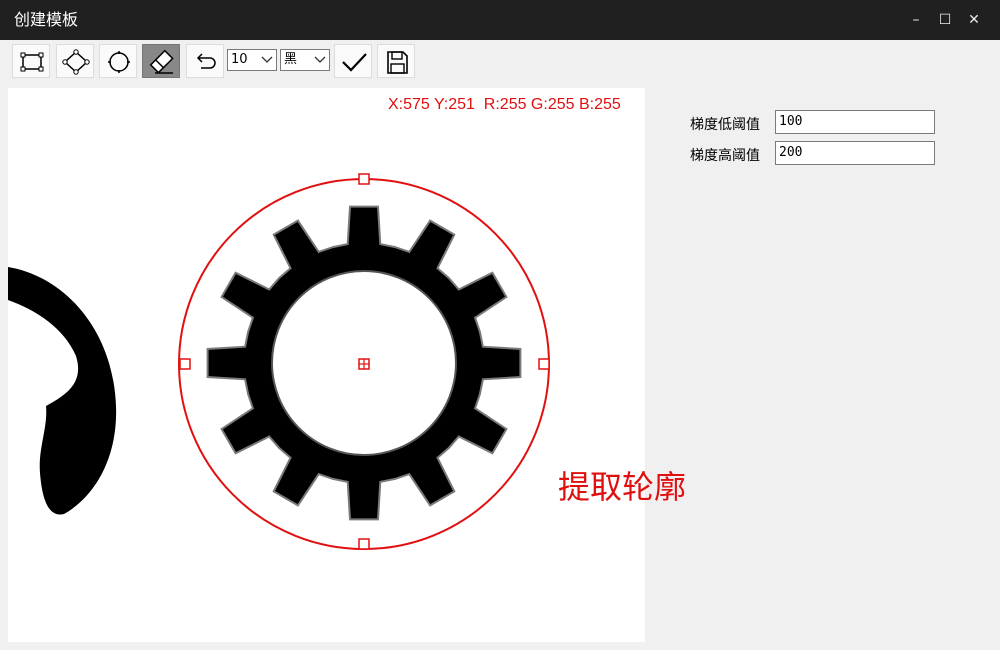 Image resolution: width=1000 pixels, height=650 pixels. I want to click on brush-size-value: 10, so click(239, 59).